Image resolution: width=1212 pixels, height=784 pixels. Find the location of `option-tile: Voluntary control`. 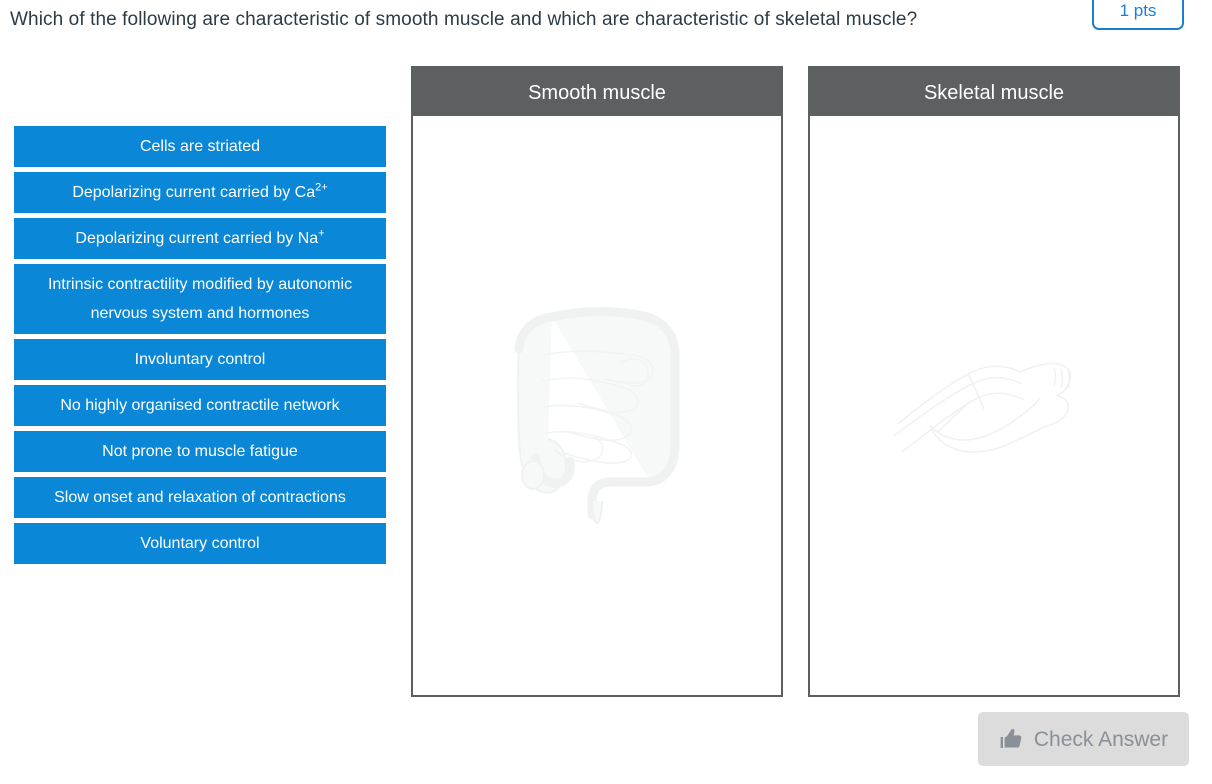

option-tile: Voluntary control is located at coordinates (200, 543).